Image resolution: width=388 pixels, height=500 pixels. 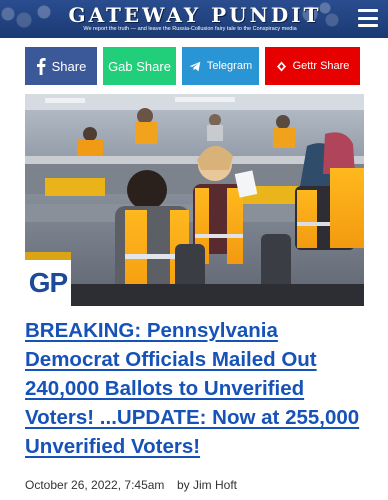 What do you see at coordinates (69, 66) in the screenshot?
I see `facebook-share-label: Share` at bounding box center [69, 66].